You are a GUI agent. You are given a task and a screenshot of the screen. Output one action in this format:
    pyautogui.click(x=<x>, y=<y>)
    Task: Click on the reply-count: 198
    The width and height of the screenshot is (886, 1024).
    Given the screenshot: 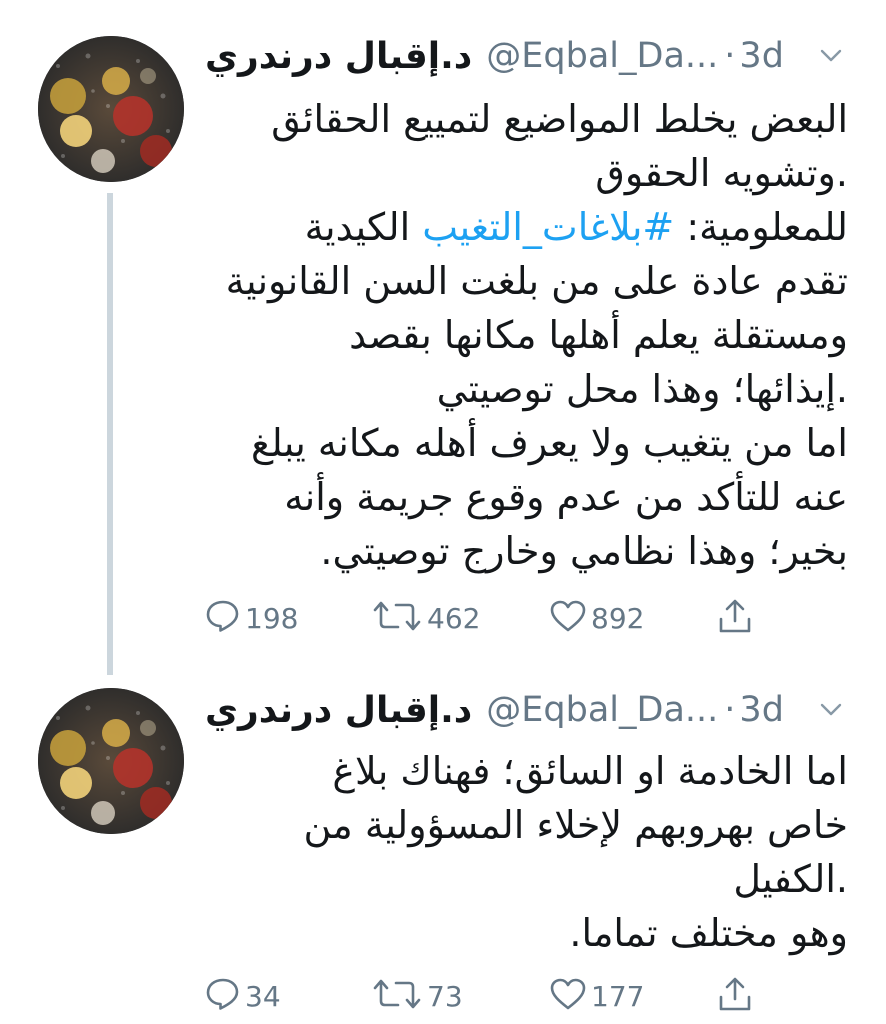 What is the action you would take?
    pyautogui.click(x=272, y=618)
    